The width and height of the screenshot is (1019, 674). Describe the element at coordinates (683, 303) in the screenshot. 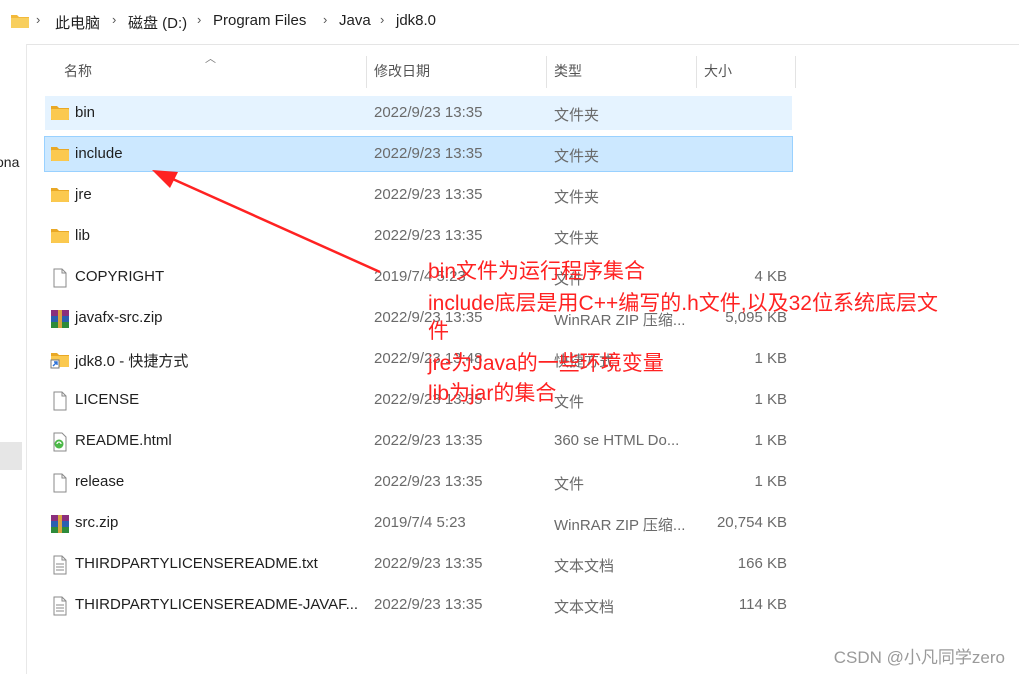

I see `annotation-line-2: include底层是用C++编写的.h文件,以及32位系统底层文` at that location.